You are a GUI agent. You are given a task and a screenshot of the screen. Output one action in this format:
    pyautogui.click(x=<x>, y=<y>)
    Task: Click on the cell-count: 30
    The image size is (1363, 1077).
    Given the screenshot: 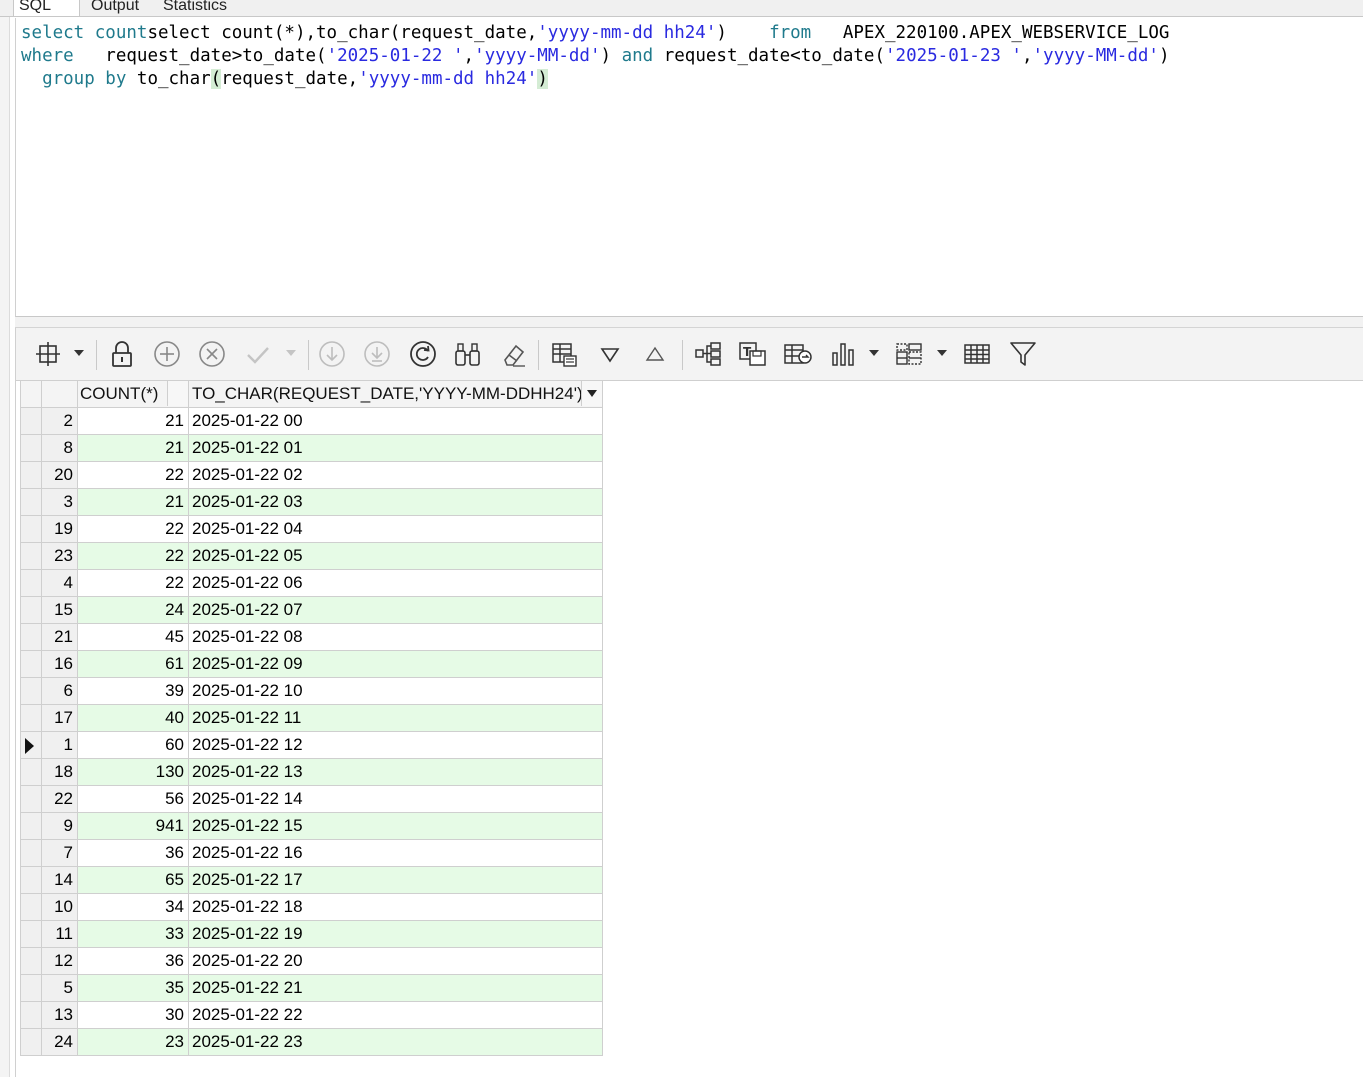 What is the action you would take?
    pyautogui.click(x=133, y=1015)
    